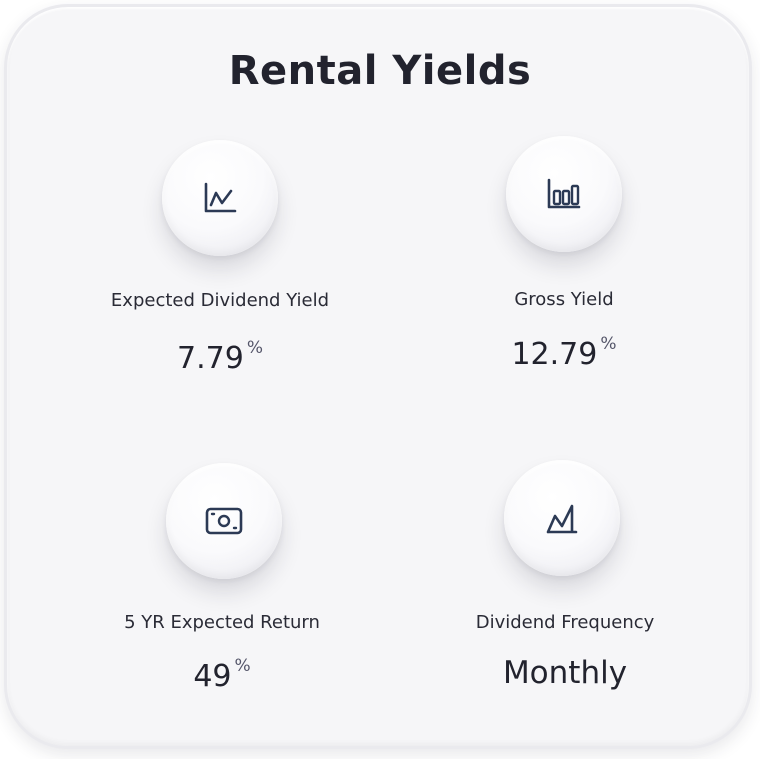 The width and height of the screenshot is (760, 759). Describe the element at coordinates (565, 673) in the screenshot. I see `metric-value: Monthly` at that location.